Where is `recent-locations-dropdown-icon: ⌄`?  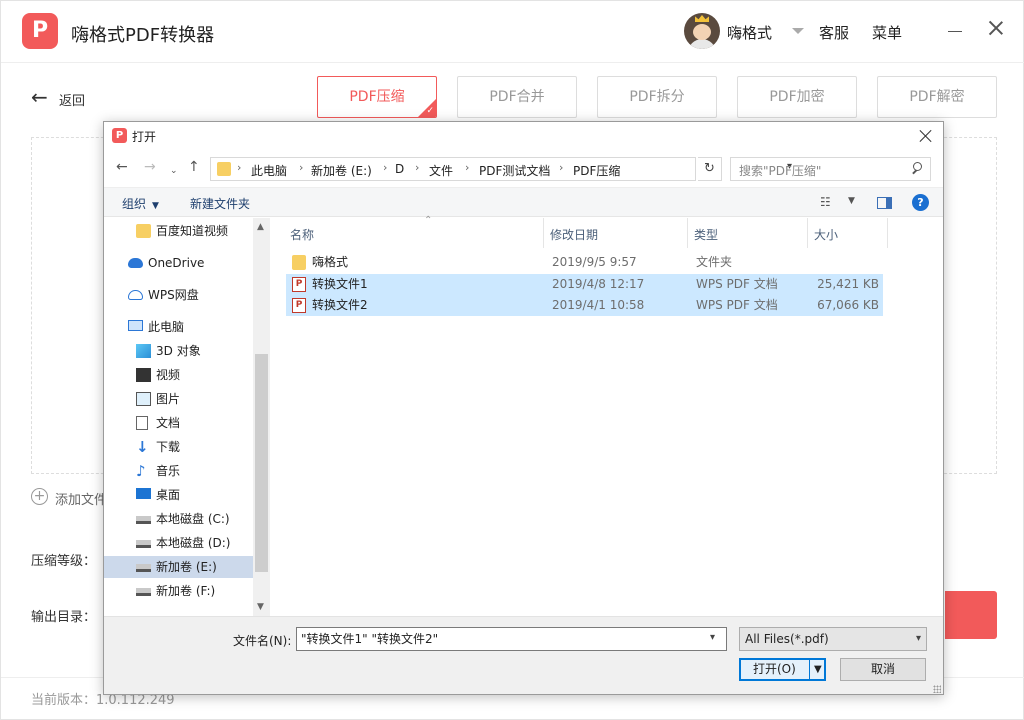
recent-locations-dropdown-icon: ⌄ is located at coordinates (174, 171).